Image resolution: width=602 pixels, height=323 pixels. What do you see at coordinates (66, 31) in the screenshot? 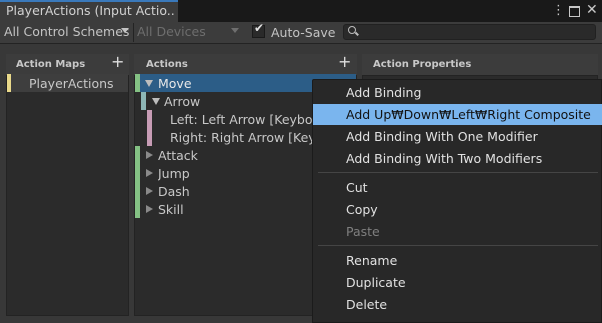
I see `control-schemes-dropdown: All Control Schemes` at bounding box center [66, 31].